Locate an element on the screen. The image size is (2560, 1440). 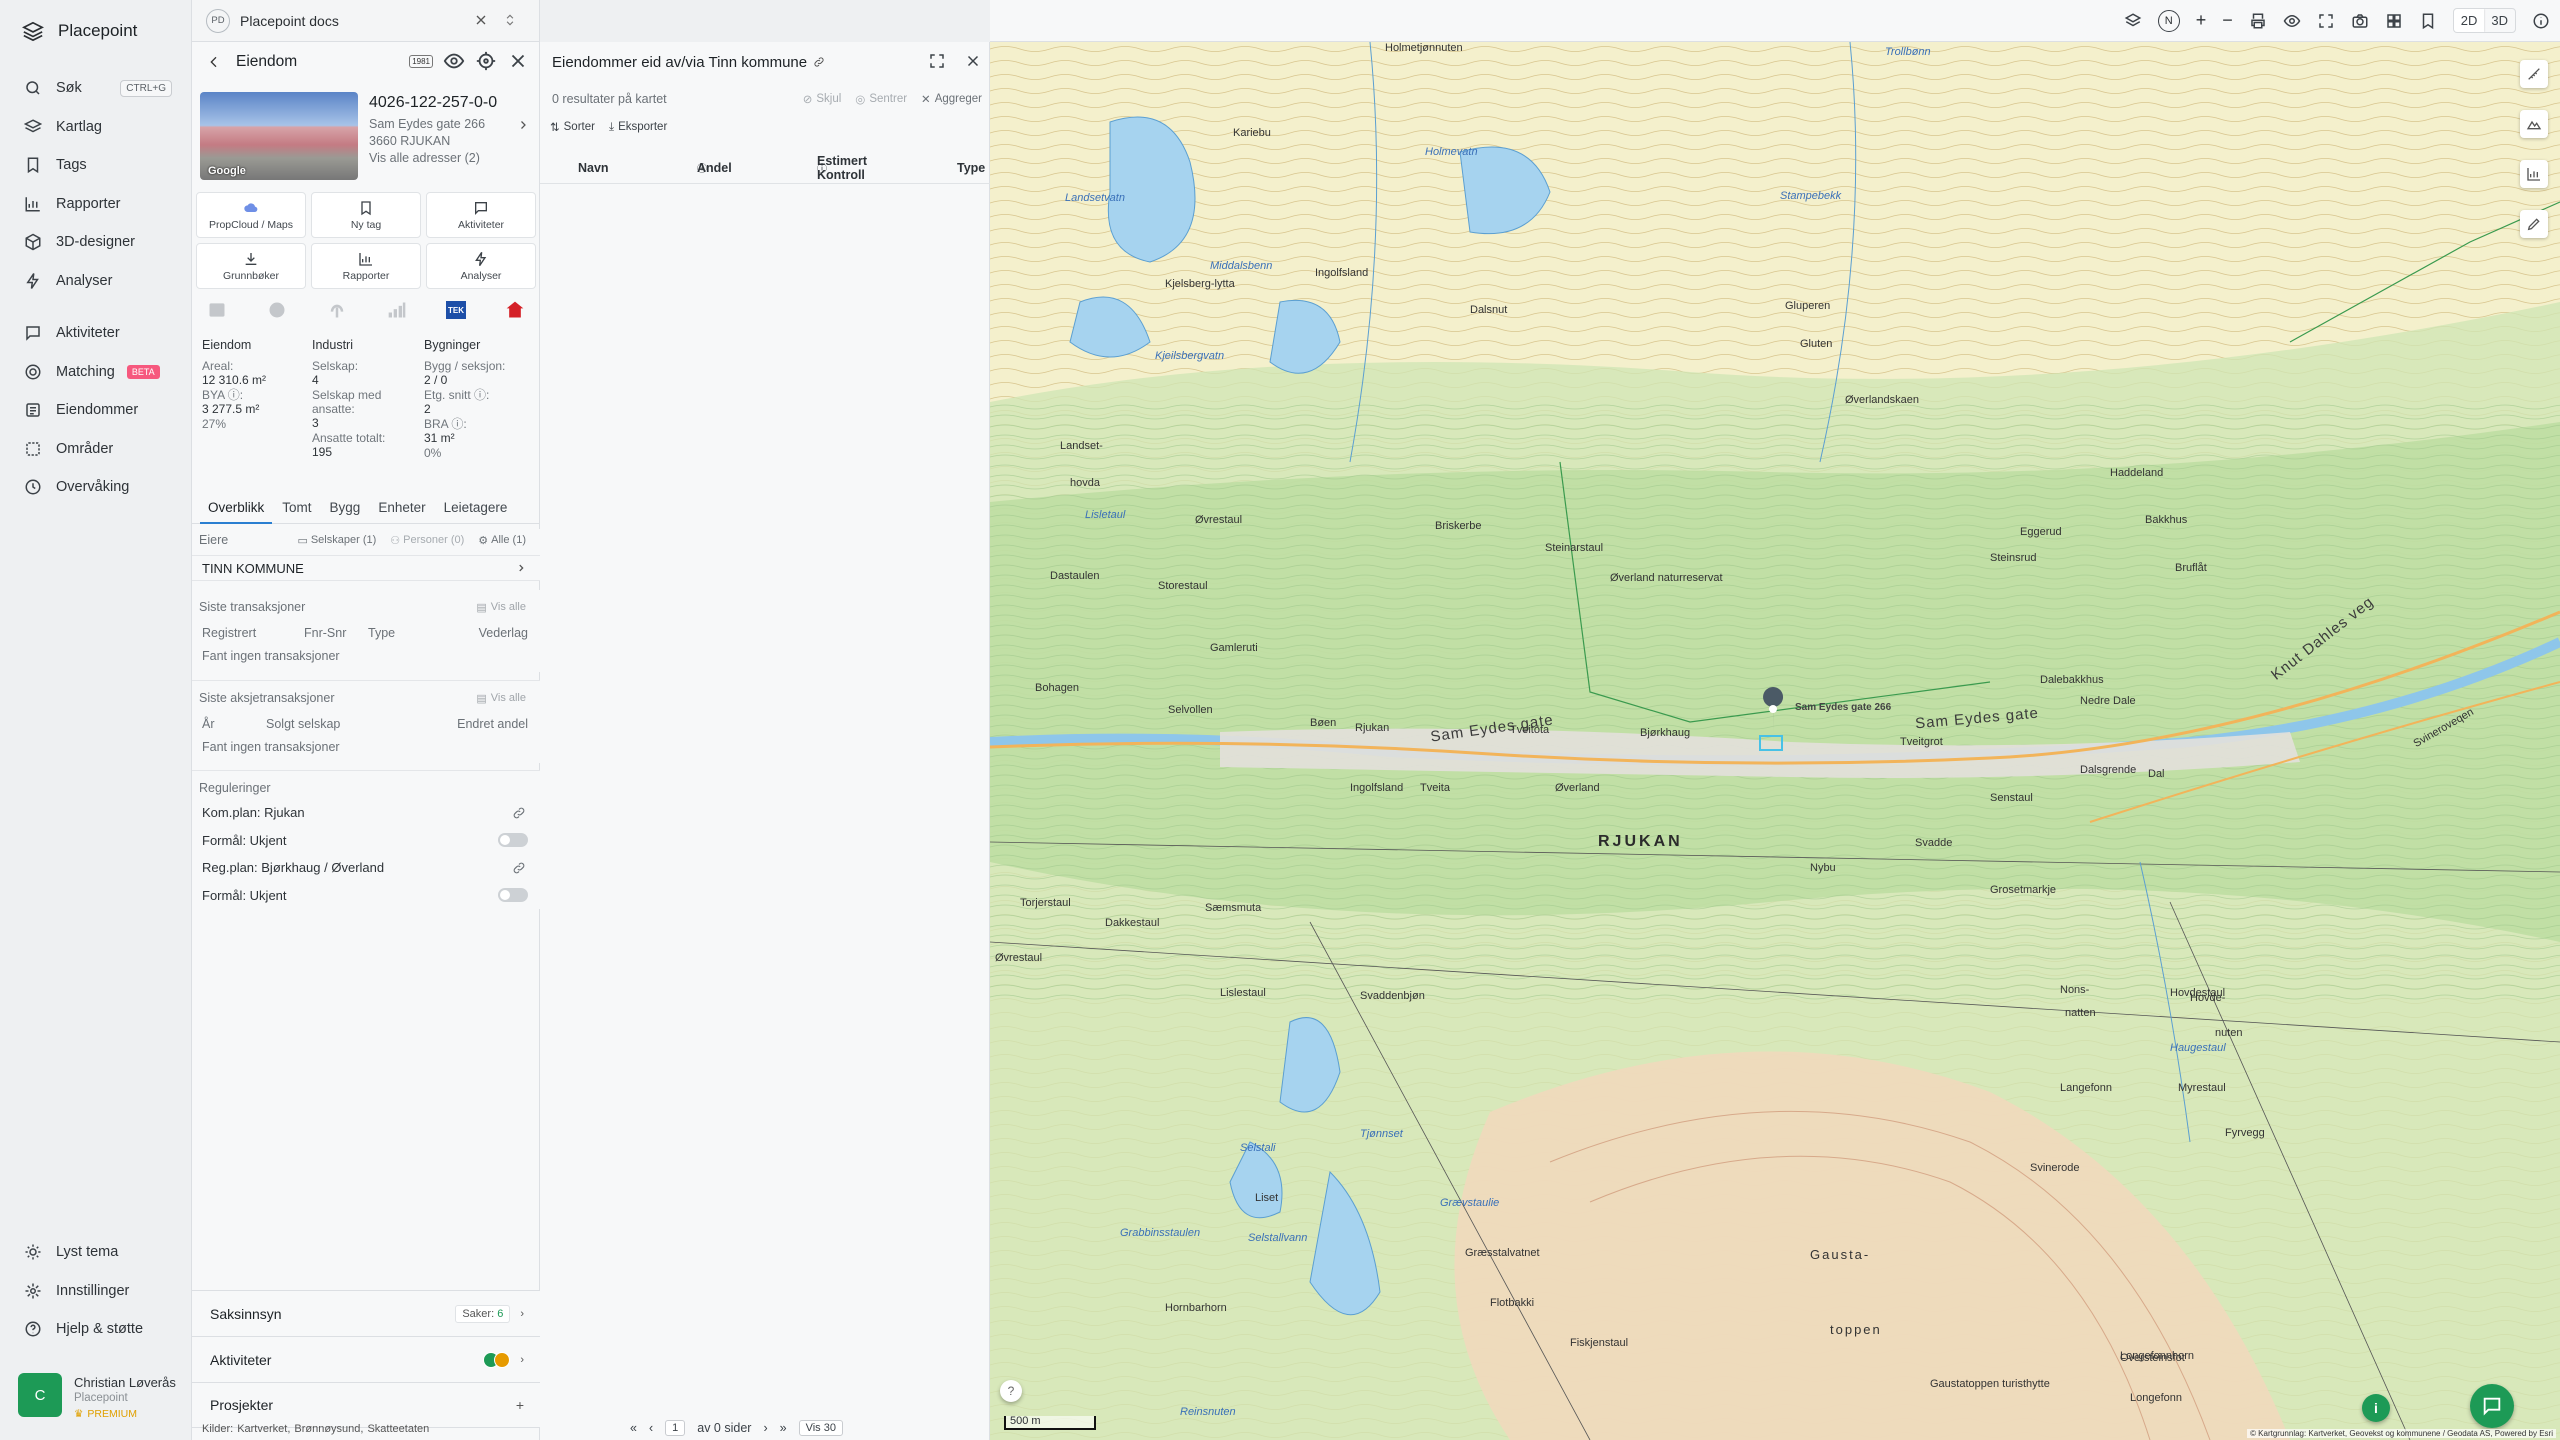
chevron-updown-icon is located at coordinates (510, 20).